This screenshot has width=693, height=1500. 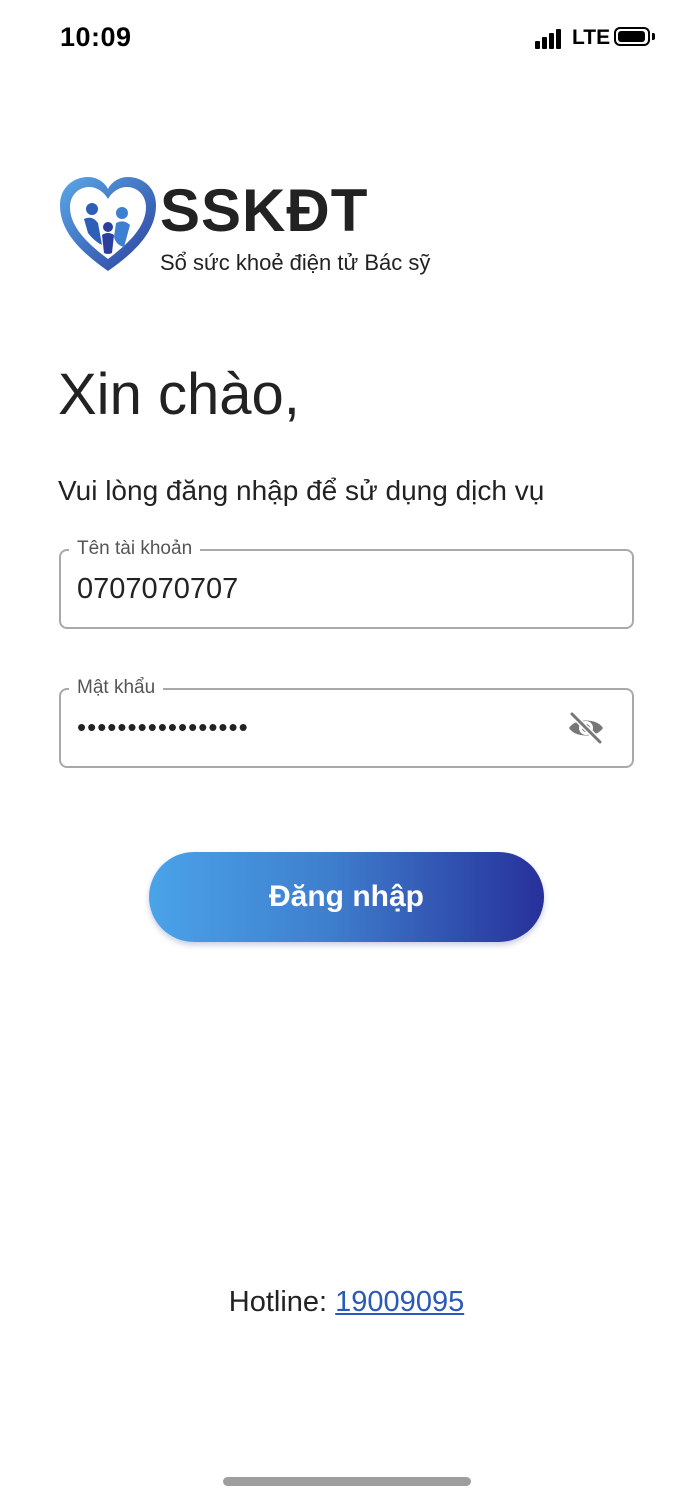 What do you see at coordinates (550, 38) in the screenshot?
I see `cellular-signal-icon` at bounding box center [550, 38].